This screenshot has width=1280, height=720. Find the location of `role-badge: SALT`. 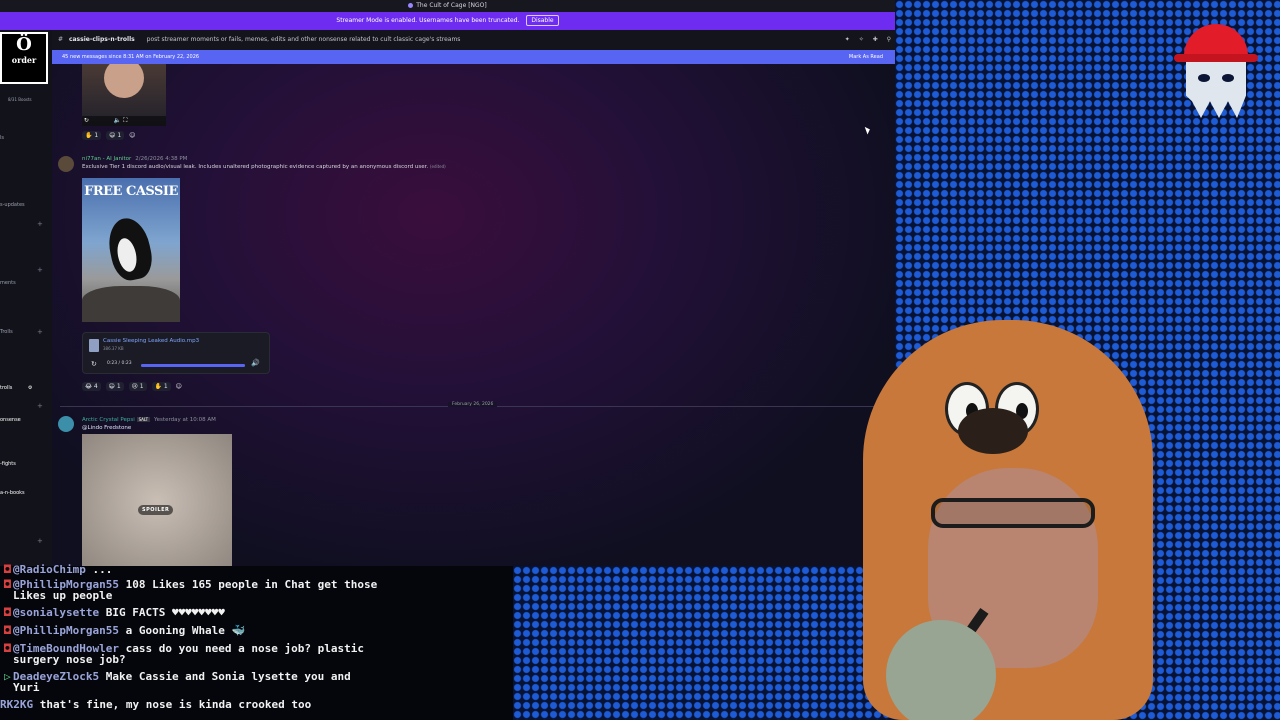

role-badge: SALT is located at coordinates (143, 419).